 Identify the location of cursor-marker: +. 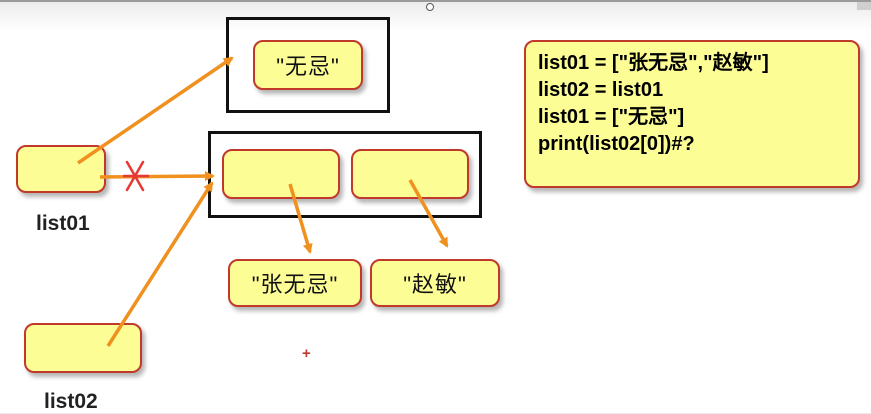
(306, 353).